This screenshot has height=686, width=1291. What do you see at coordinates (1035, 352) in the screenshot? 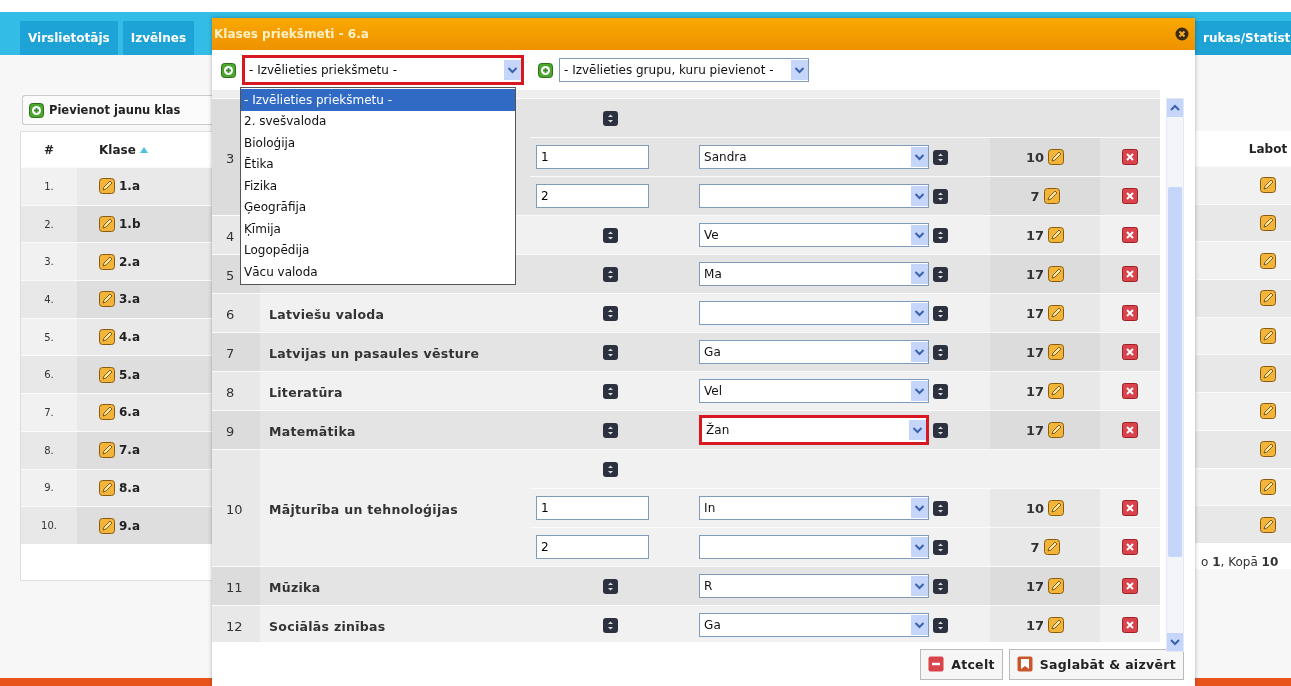
I see `hours-count: 17` at bounding box center [1035, 352].